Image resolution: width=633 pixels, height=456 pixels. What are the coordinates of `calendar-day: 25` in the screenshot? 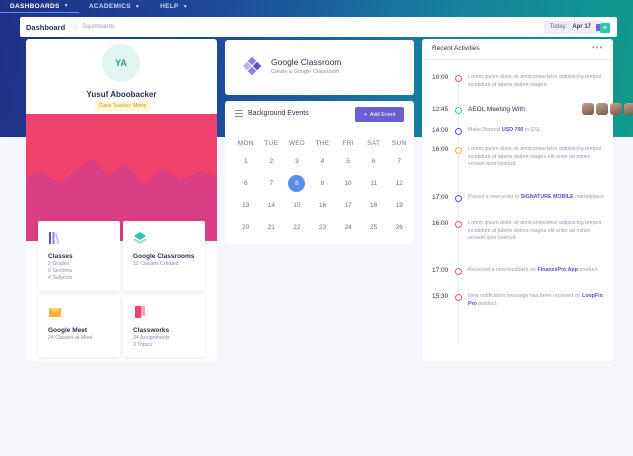 It's located at (374, 228).